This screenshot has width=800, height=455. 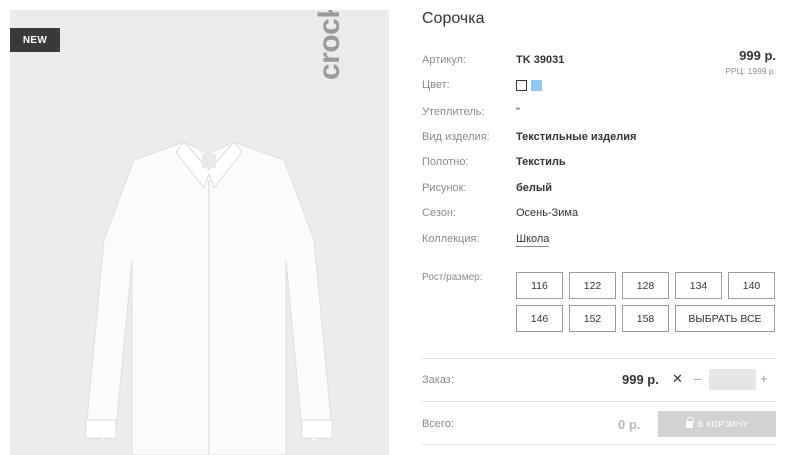 What do you see at coordinates (640, 379) in the screenshot?
I see `order-price: 999 р.` at bounding box center [640, 379].